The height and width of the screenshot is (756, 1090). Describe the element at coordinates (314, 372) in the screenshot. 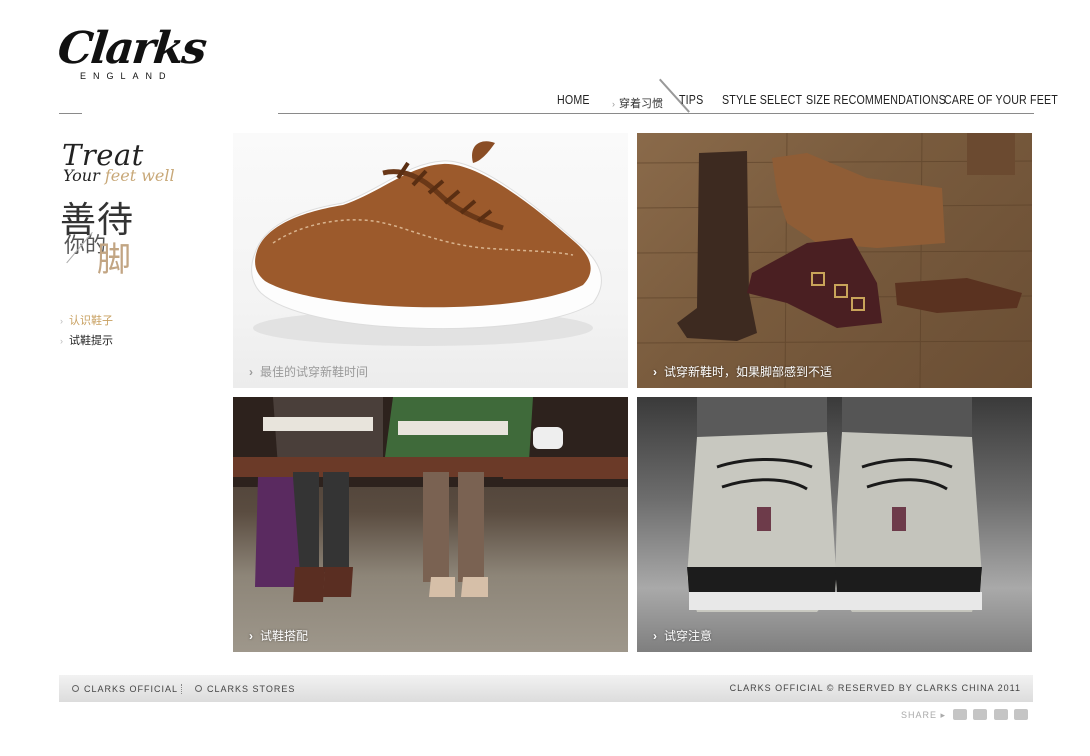

I see `tile-caption-label: 最佳的试穿新鞋时间` at that location.